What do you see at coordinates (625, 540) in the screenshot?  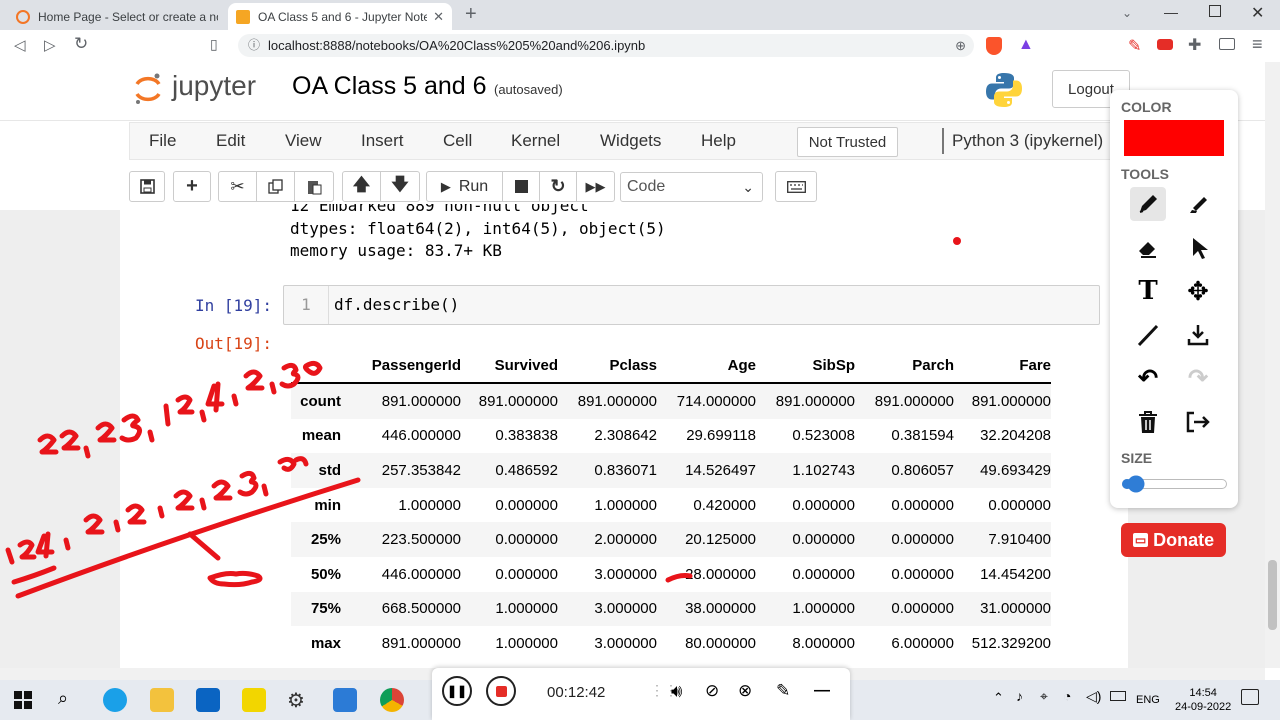 I see `table-cell: 2.000000` at bounding box center [625, 540].